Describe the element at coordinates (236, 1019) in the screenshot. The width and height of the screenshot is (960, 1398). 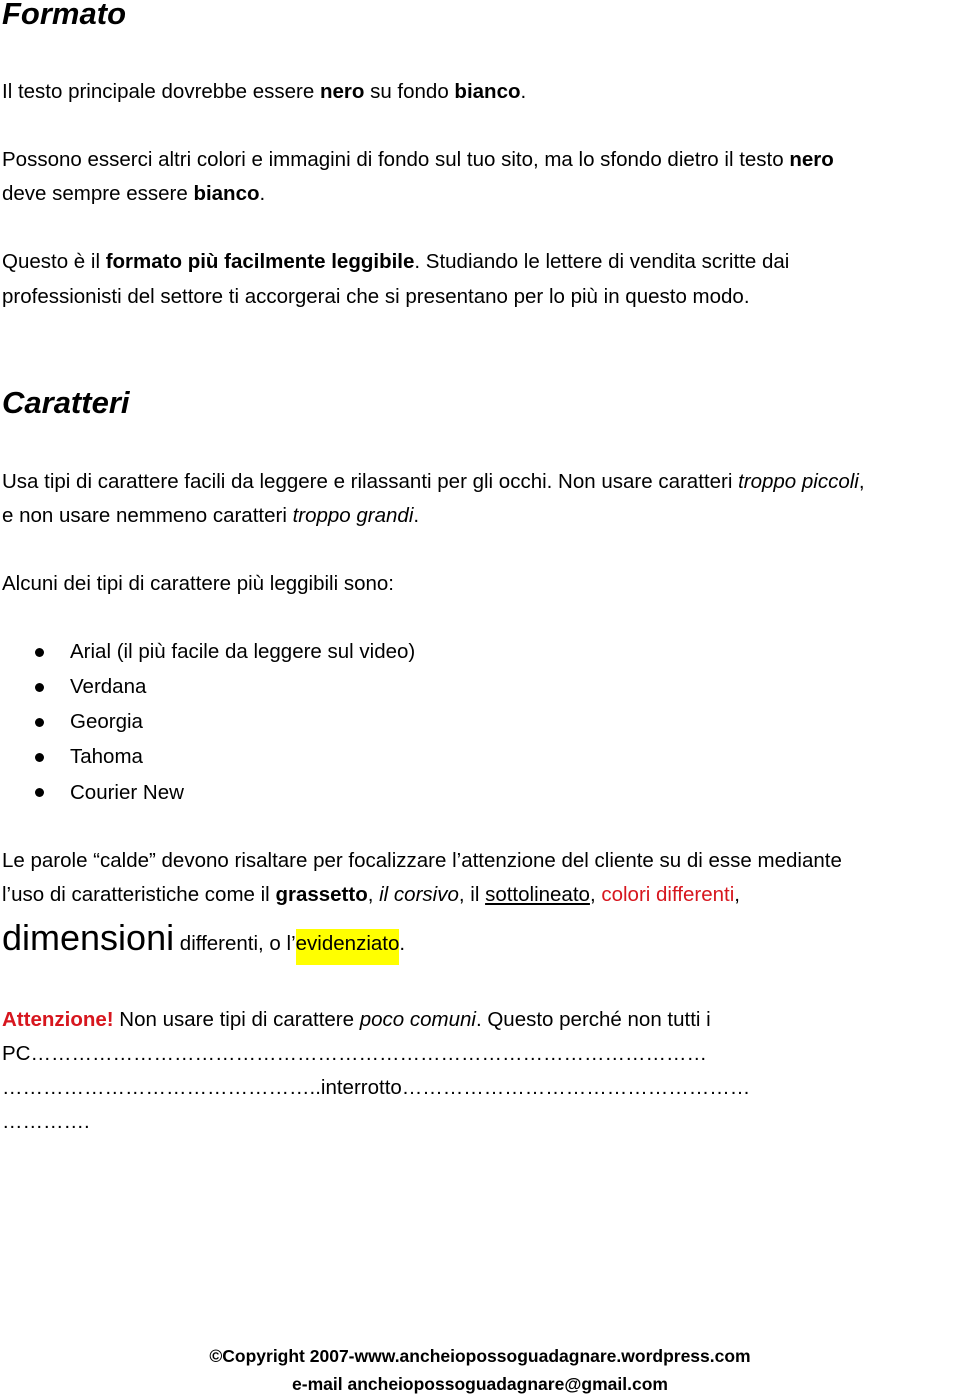
I see `text: Non usare tipi di carattere` at that location.